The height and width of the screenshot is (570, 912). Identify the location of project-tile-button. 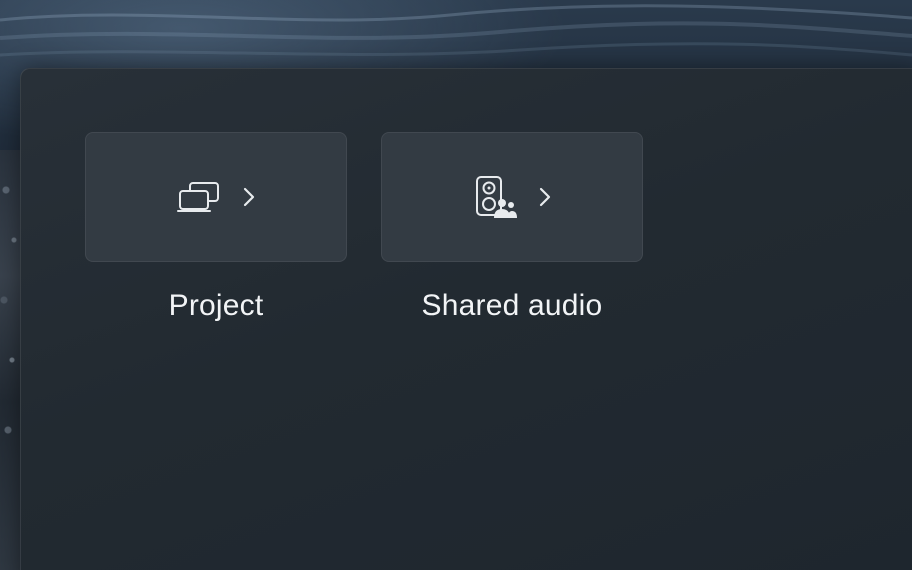
(216, 197).